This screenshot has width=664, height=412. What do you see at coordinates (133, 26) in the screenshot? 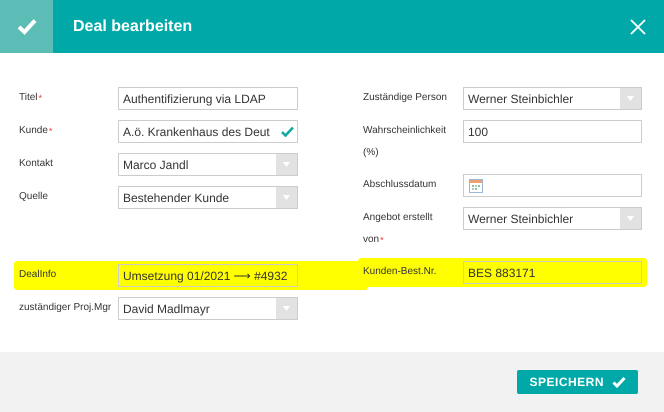
I see `dialog-title: Deal bearbeiten` at bounding box center [133, 26].